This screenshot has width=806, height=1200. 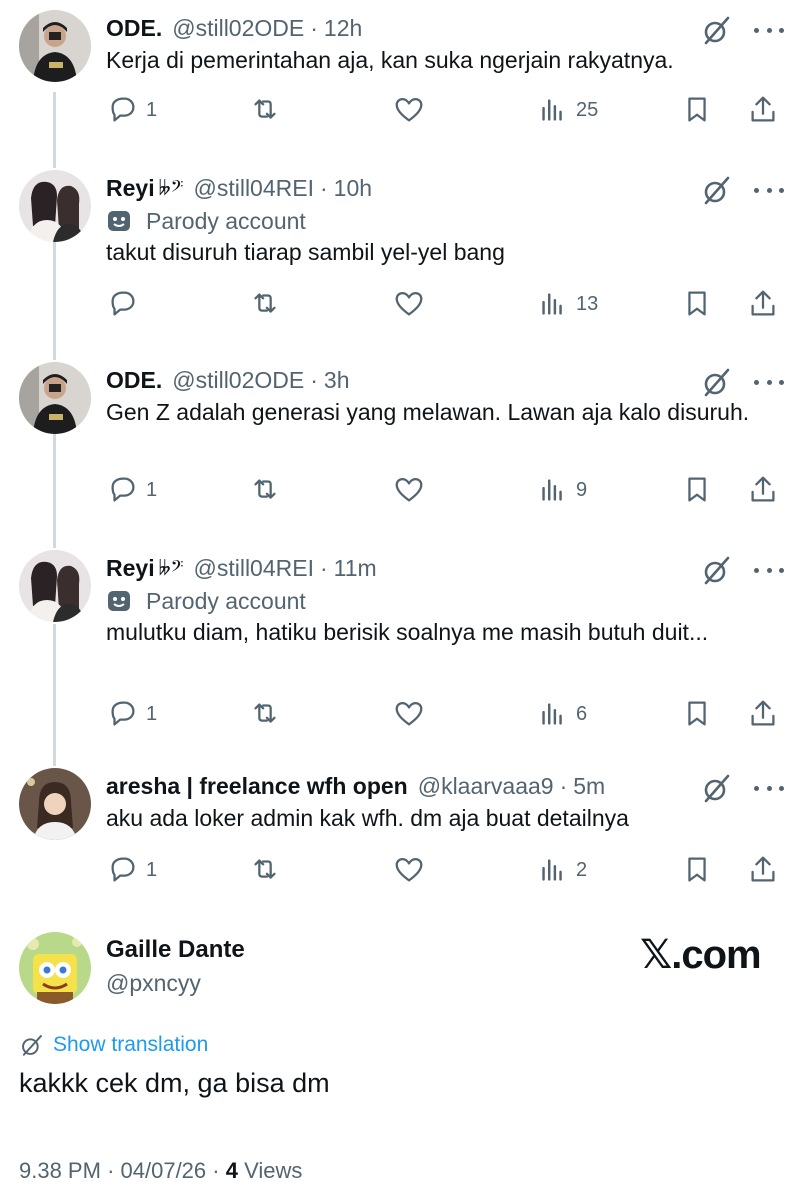 What do you see at coordinates (55, 968) in the screenshot?
I see `main-post-avatar` at bounding box center [55, 968].